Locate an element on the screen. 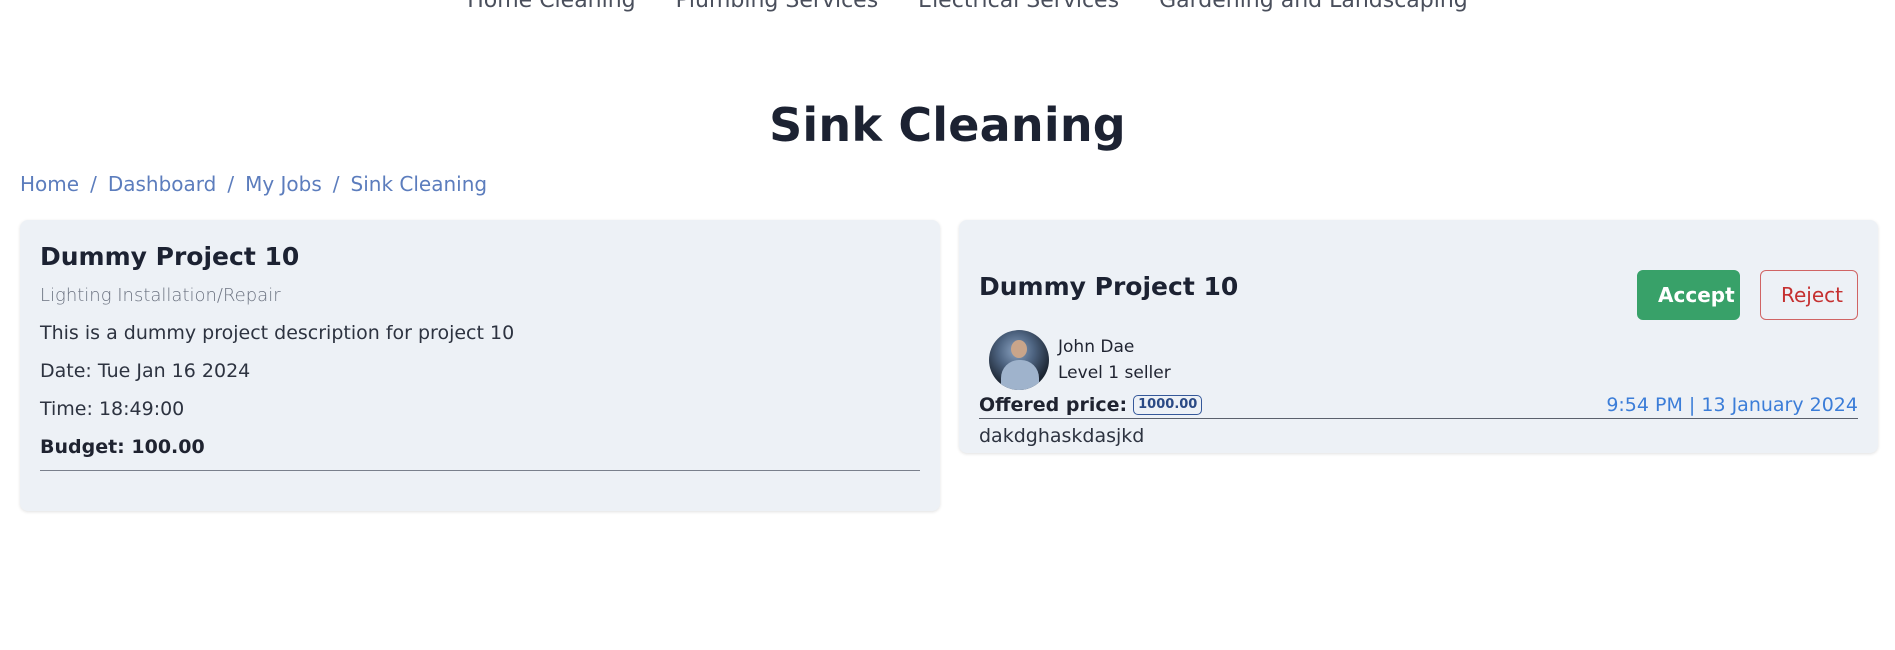 The image size is (1895, 650). avatar-body is located at coordinates (1020, 375).